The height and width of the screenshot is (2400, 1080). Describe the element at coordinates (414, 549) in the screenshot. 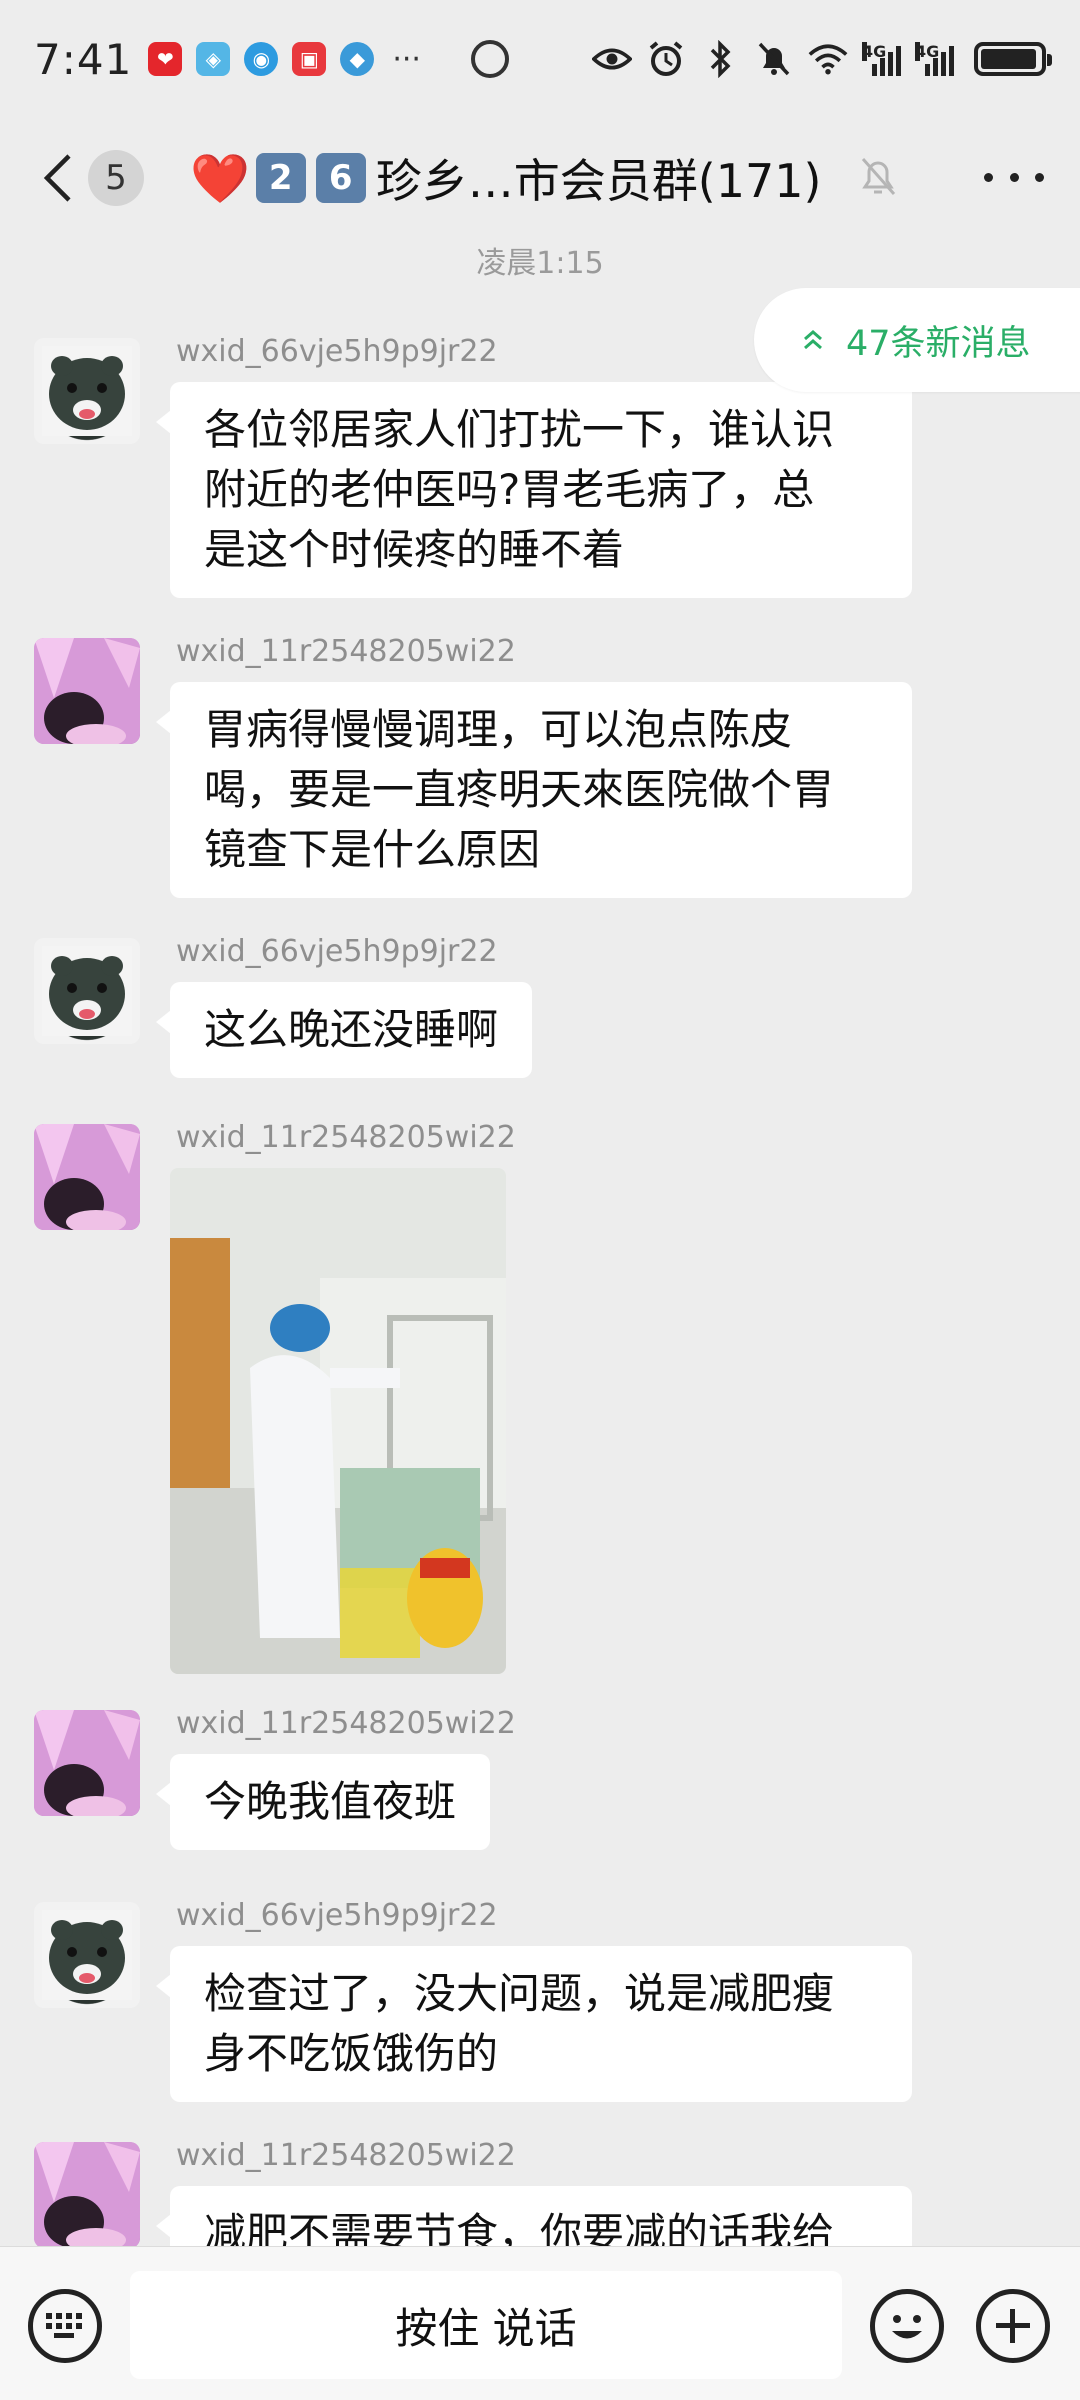

I see `message-line: 是这个时候疼的睡不着` at that location.